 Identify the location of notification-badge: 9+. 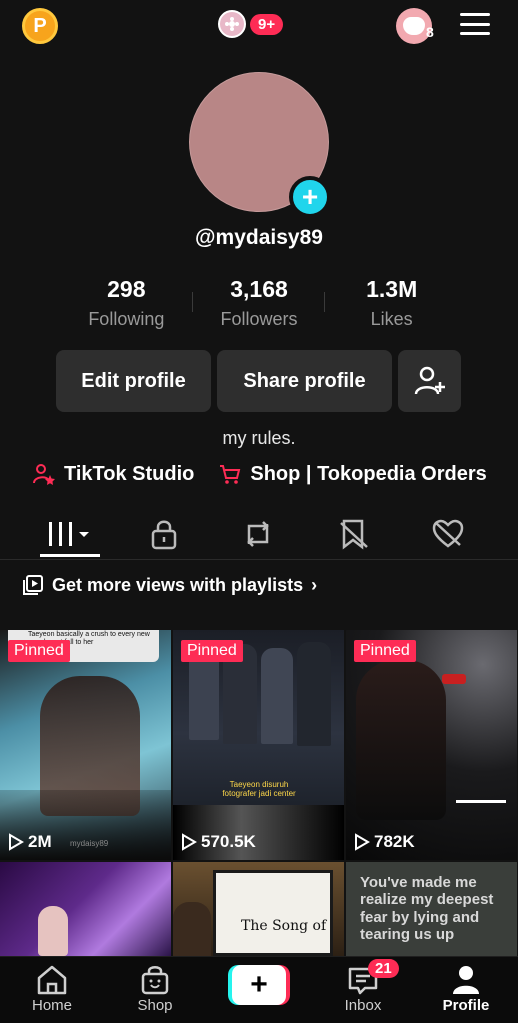
(267, 24).